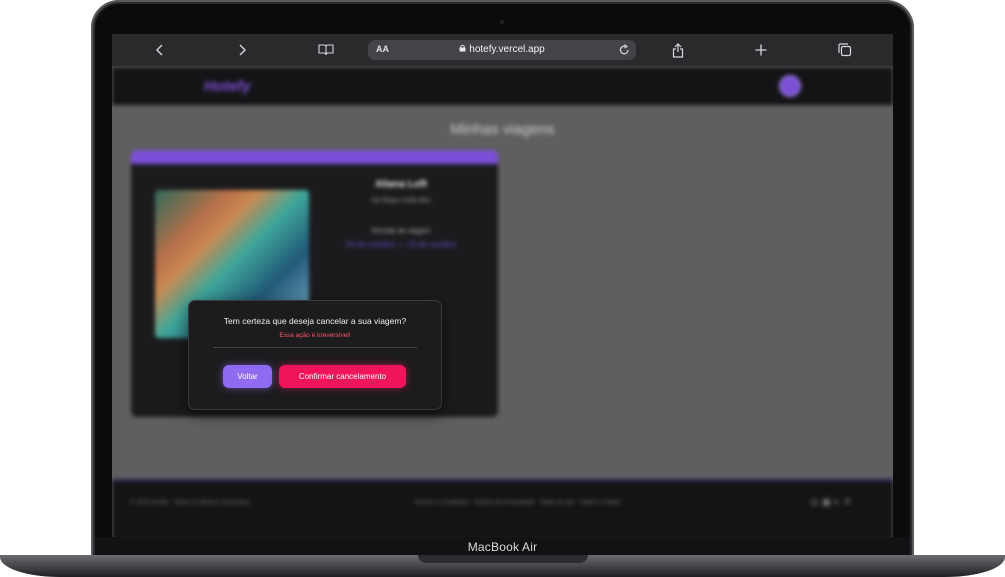  Describe the element at coordinates (624, 52) in the screenshot. I see `reload-icon` at that location.